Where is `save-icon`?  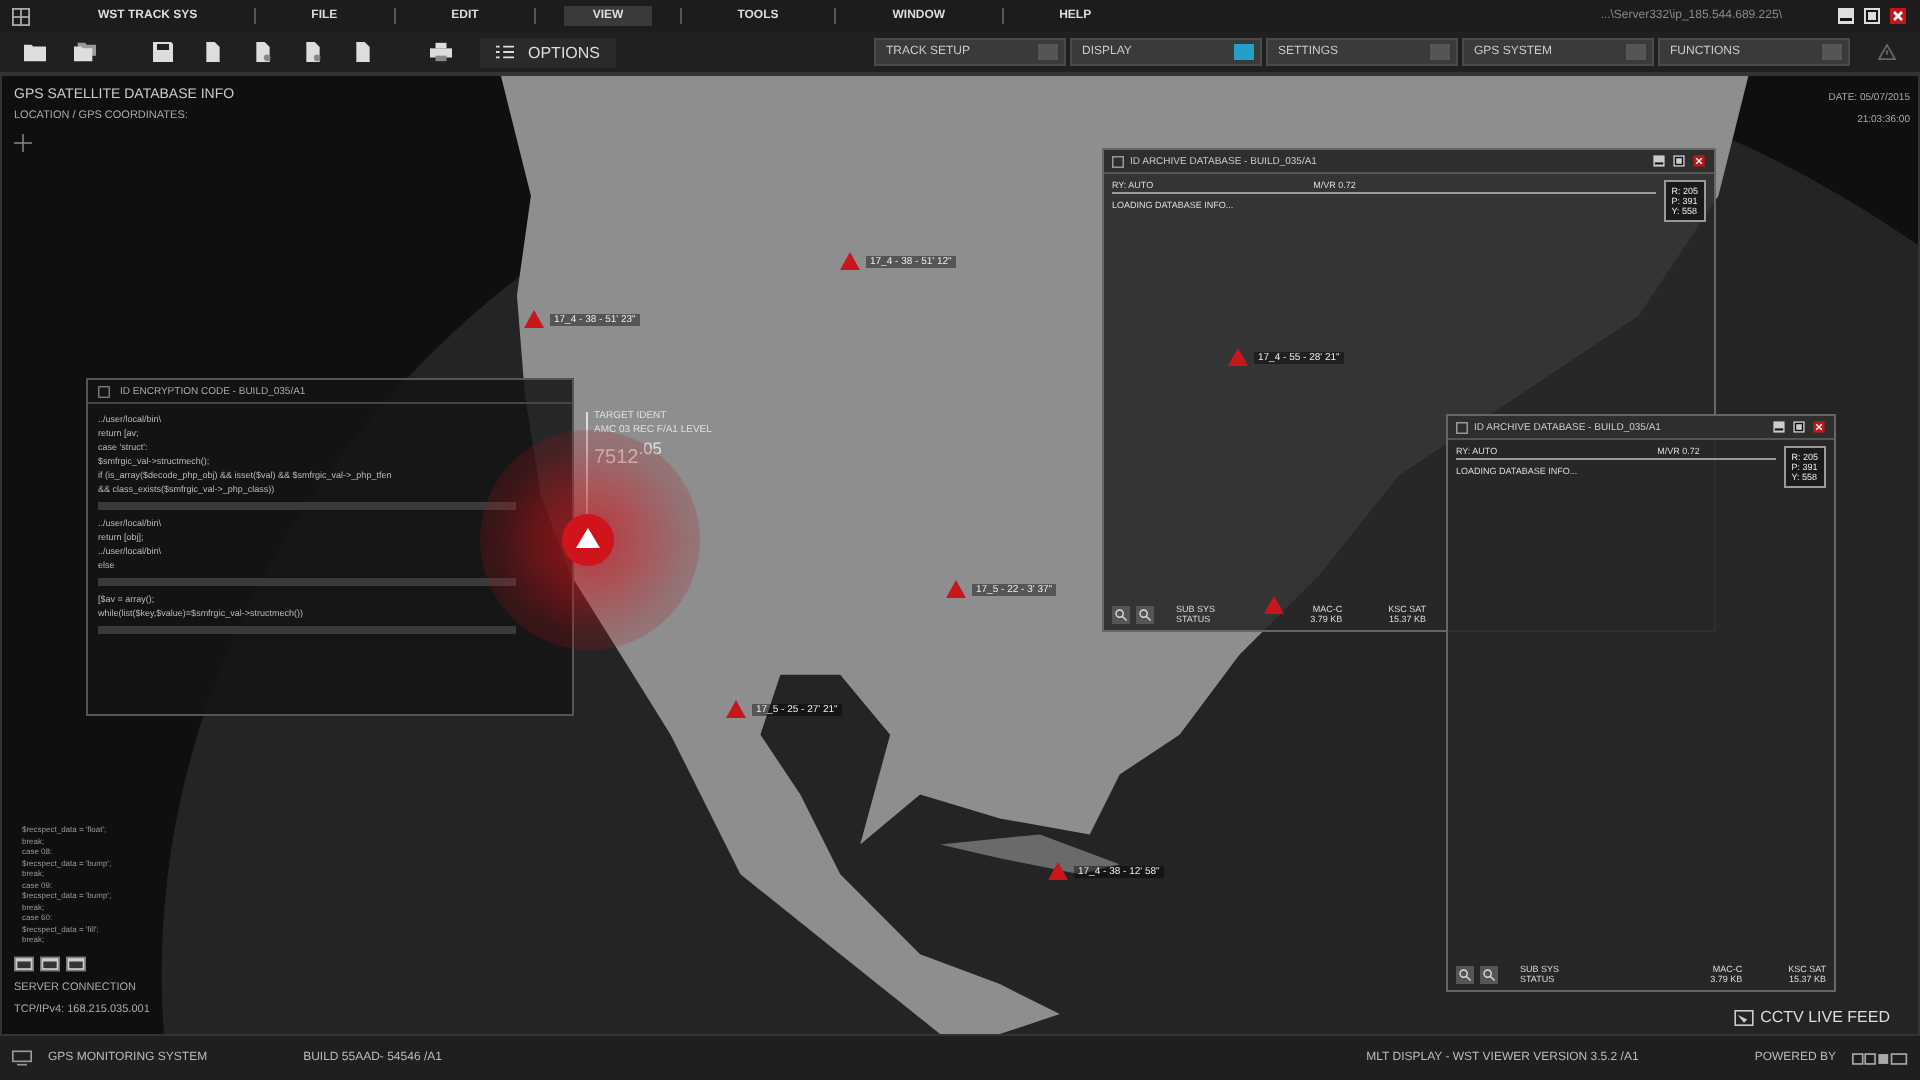 save-icon is located at coordinates (163, 52).